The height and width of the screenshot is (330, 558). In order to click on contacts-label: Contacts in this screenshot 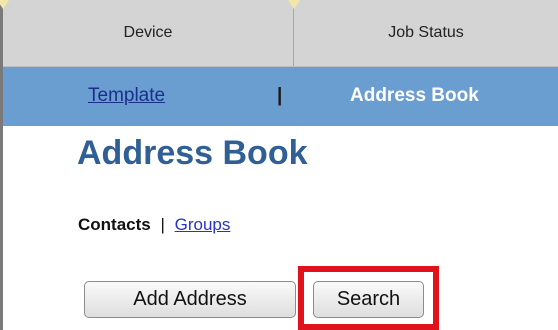, I will do `click(114, 224)`.